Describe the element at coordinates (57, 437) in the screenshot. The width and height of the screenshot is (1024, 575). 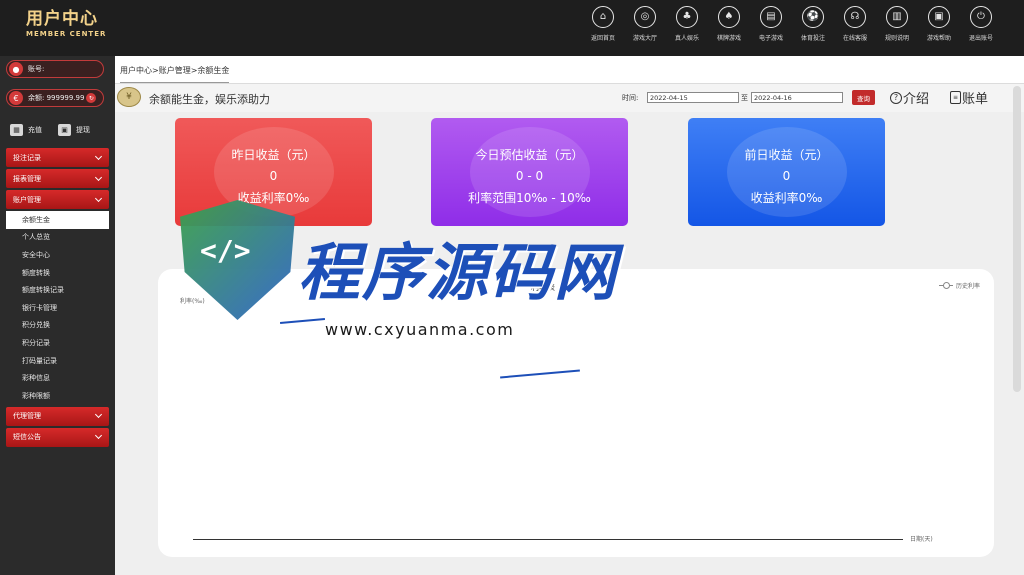
I see `sidebar-item-messages: 短信公告` at that location.